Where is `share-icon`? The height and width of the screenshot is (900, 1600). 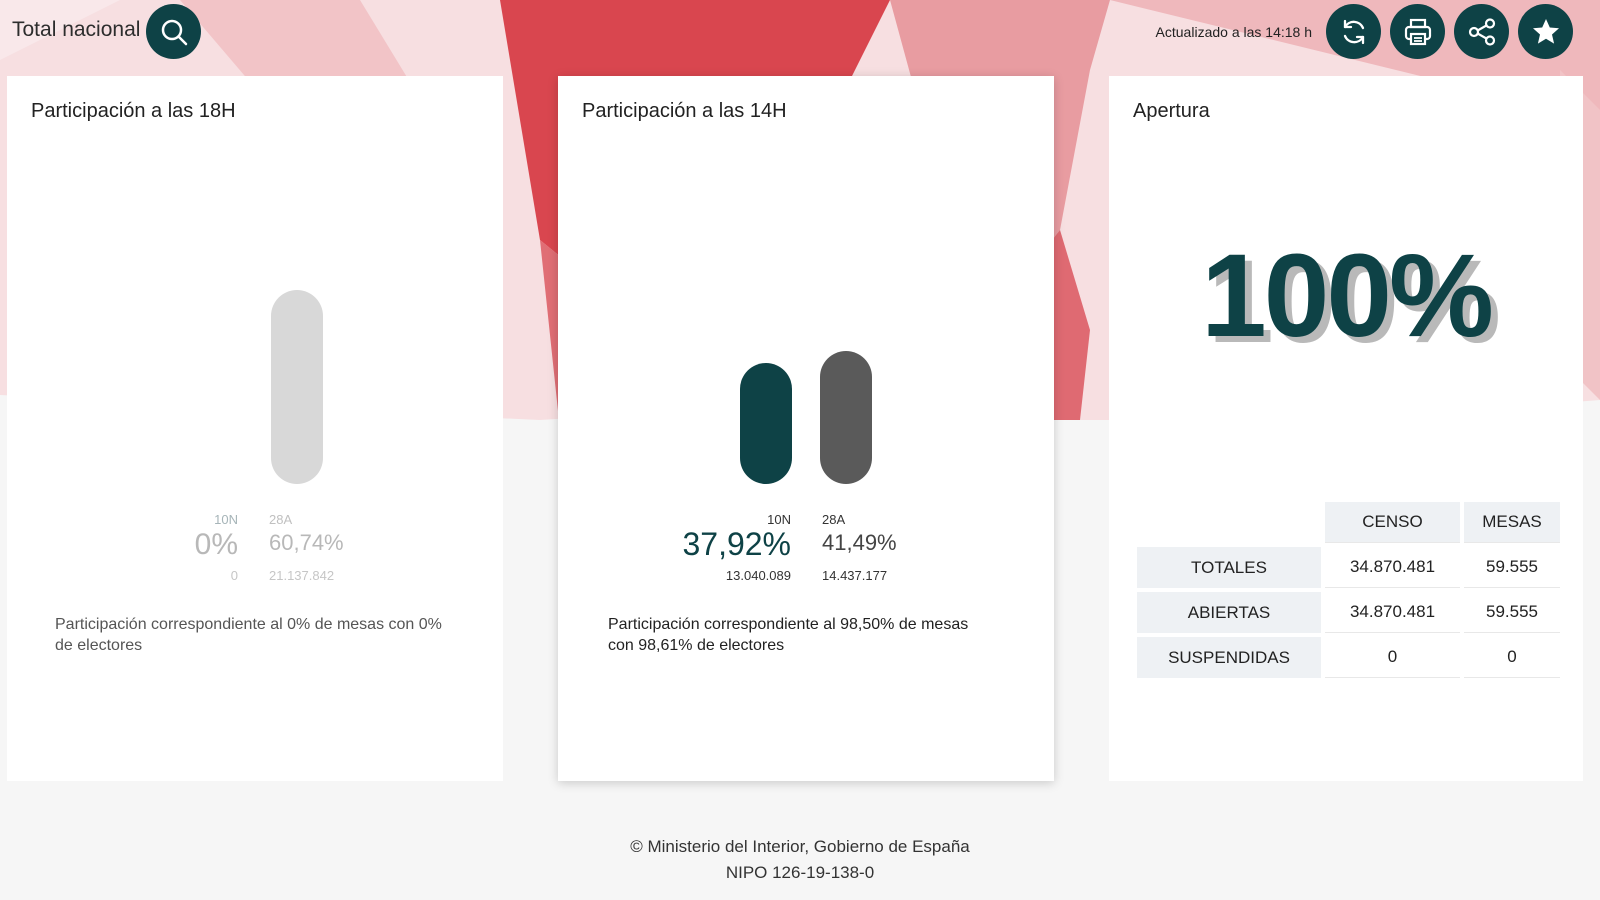
share-icon is located at coordinates (1481, 31).